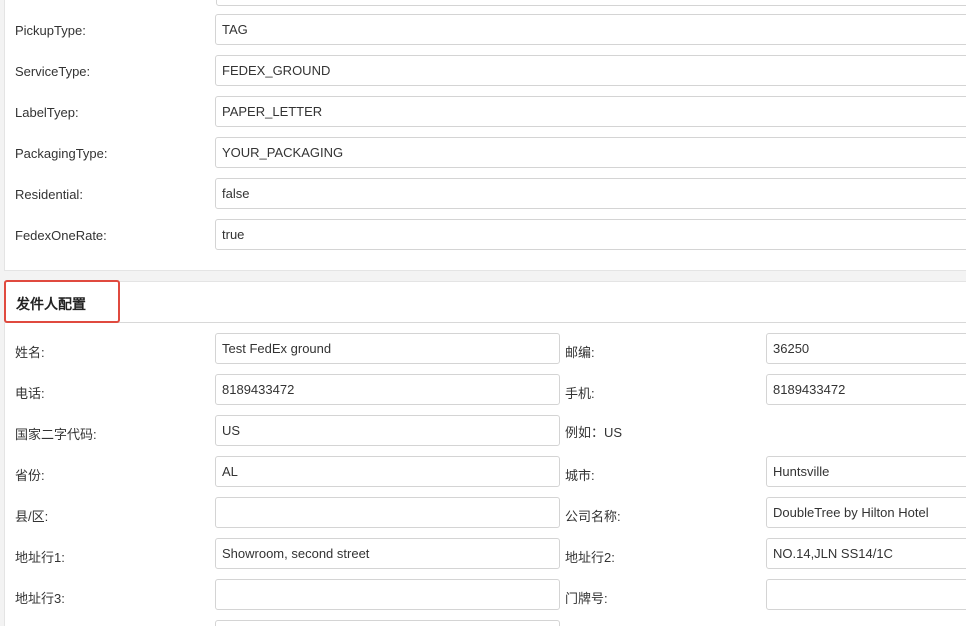 This screenshot has width=966, height=626. What do you see at coordinates (590, 557) in the screenshot?
I see `sender-address2-label: 地址行2:` at bounding box center [590, 557].